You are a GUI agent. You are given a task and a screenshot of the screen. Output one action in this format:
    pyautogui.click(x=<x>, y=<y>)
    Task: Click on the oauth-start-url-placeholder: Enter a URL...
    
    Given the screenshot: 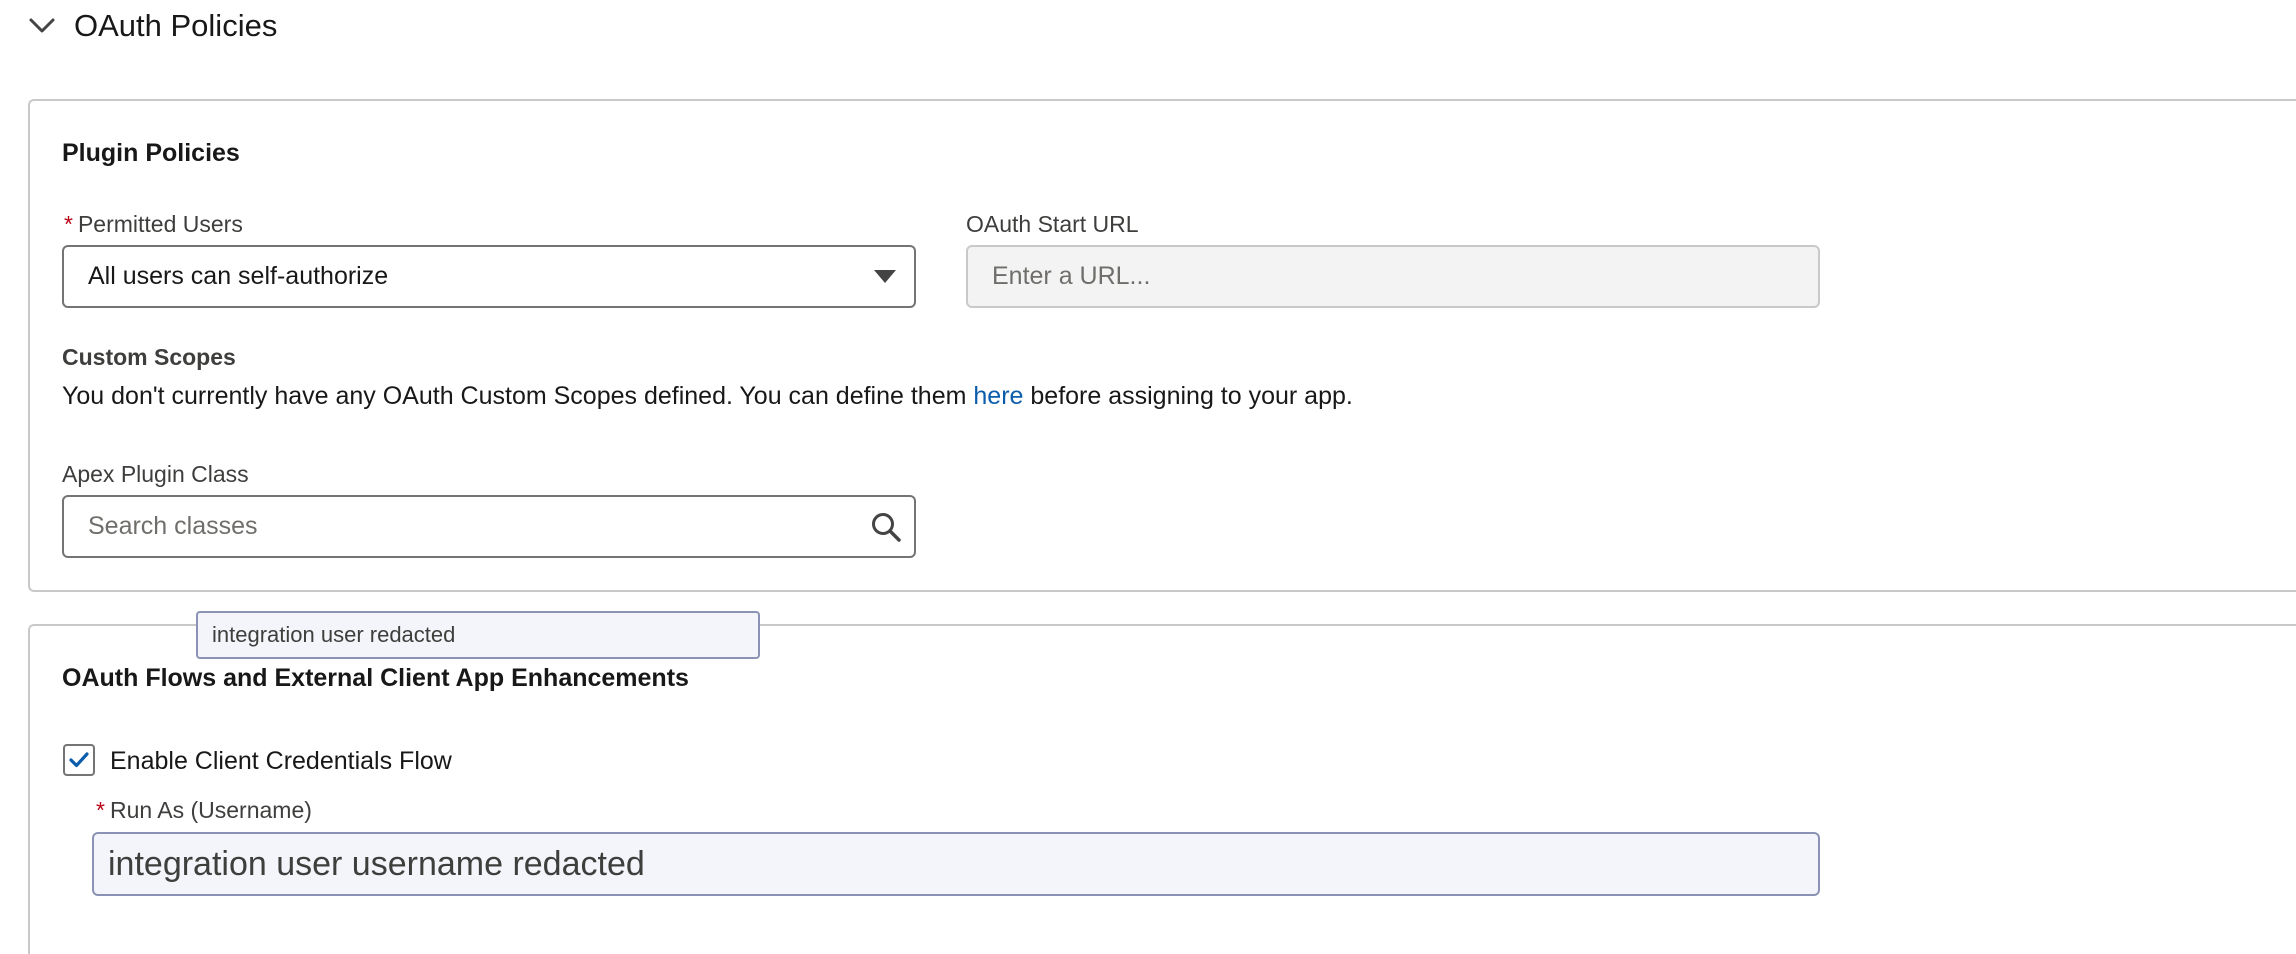 What is the action you would take?
    pyautogui.click(x=1071, y=276)
    